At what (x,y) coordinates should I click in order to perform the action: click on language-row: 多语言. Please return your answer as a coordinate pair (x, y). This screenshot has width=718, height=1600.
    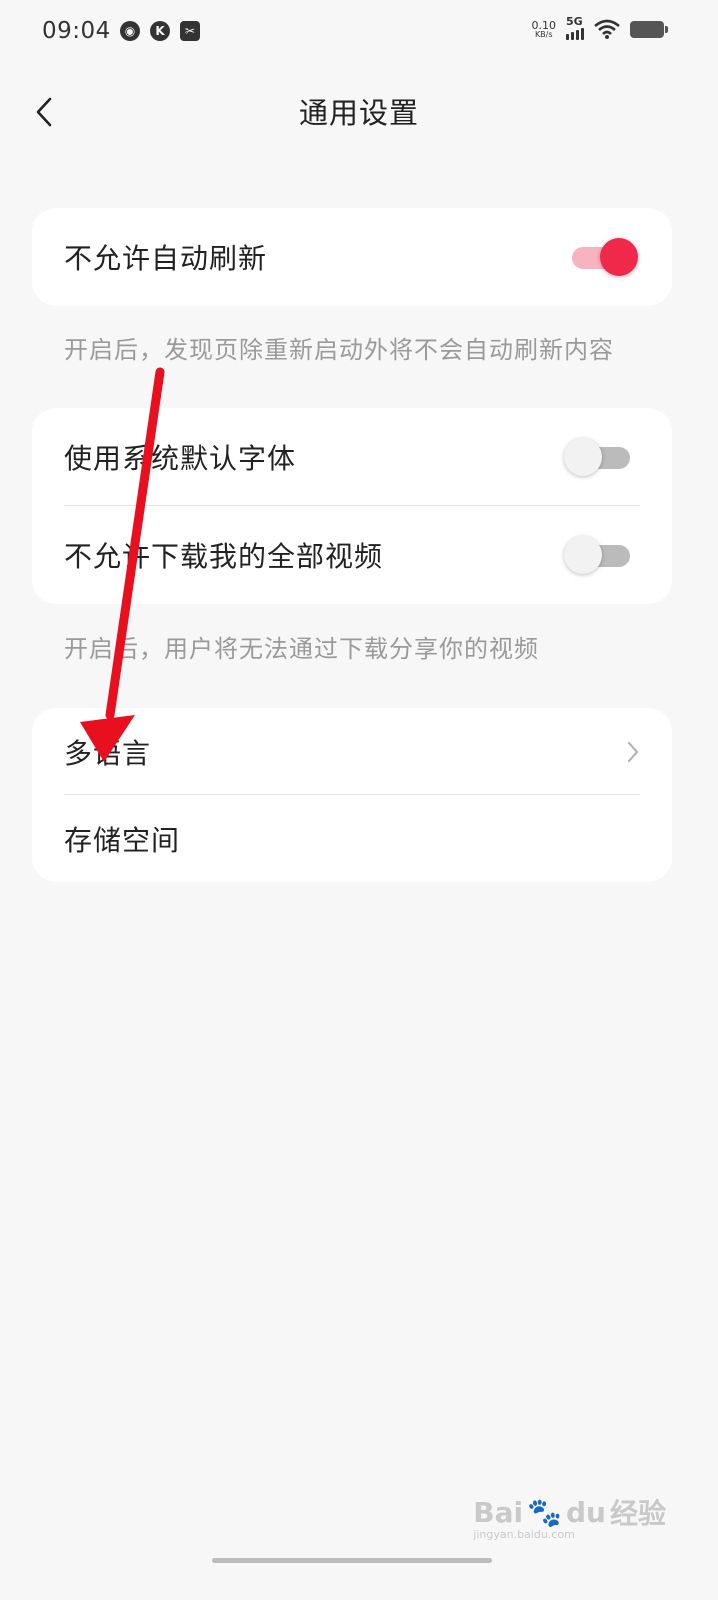
    Looking at the image, I should click on (352, 751).